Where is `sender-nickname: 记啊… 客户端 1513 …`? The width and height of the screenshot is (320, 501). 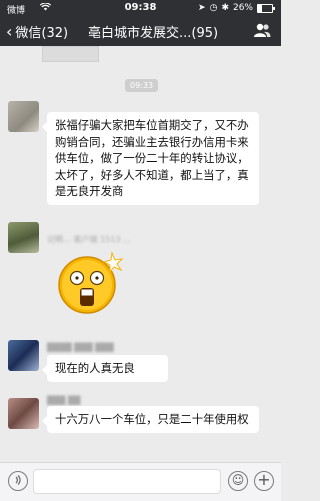 sender-nickname: 记啊… 客户端 1513 … is located at coordinates (89, 239).